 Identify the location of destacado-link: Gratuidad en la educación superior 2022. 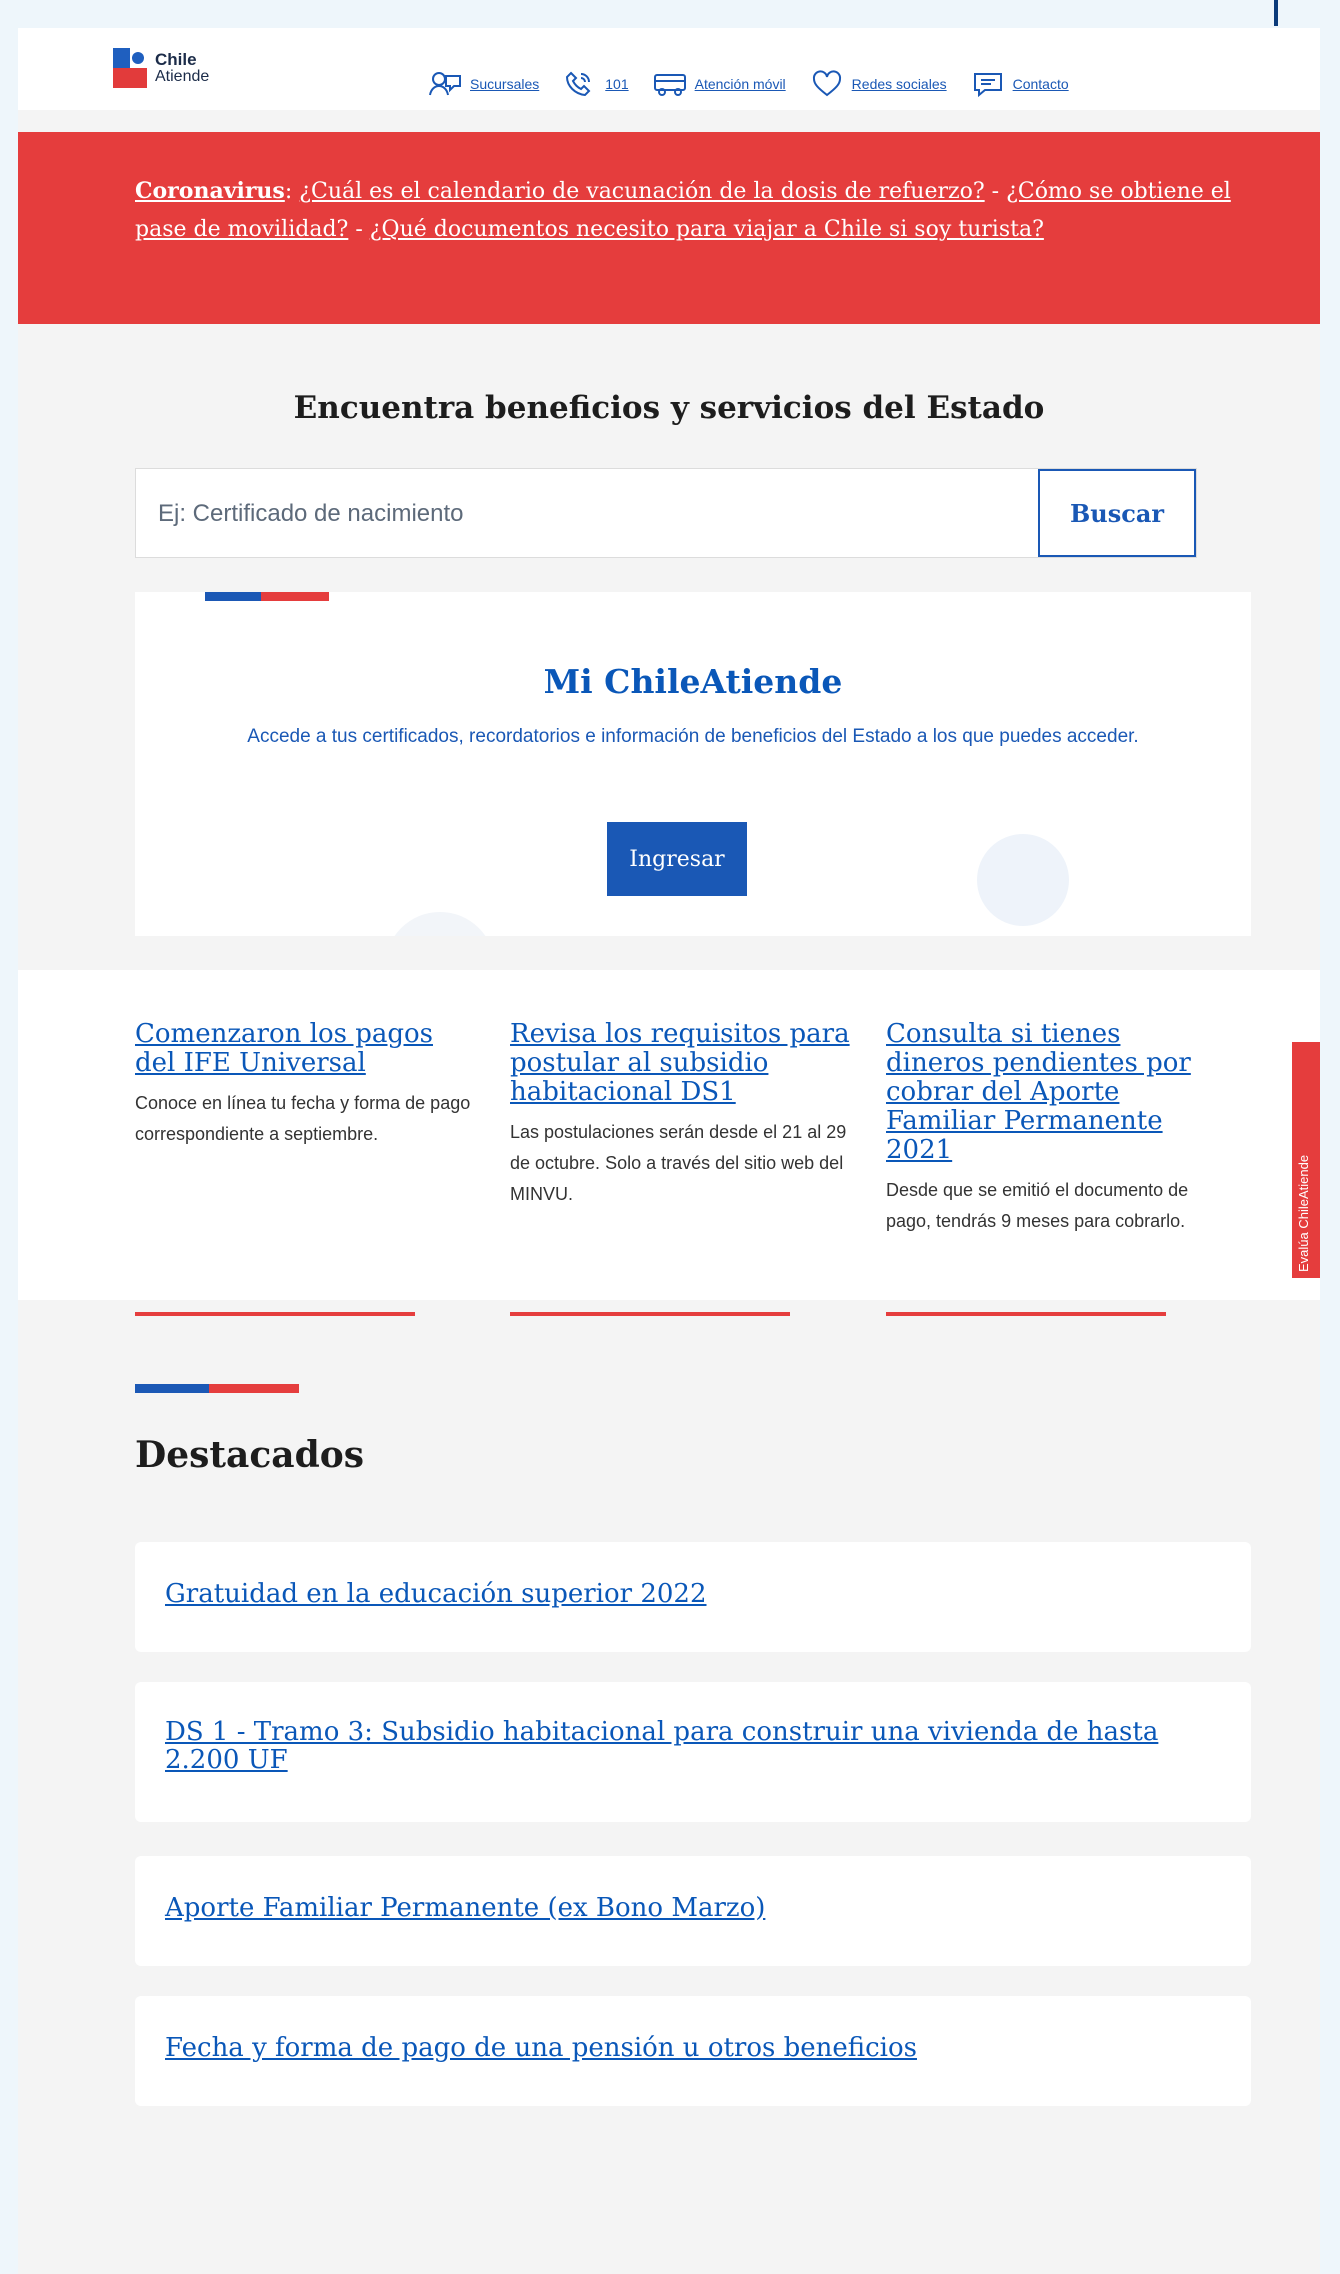
(685, 1594).